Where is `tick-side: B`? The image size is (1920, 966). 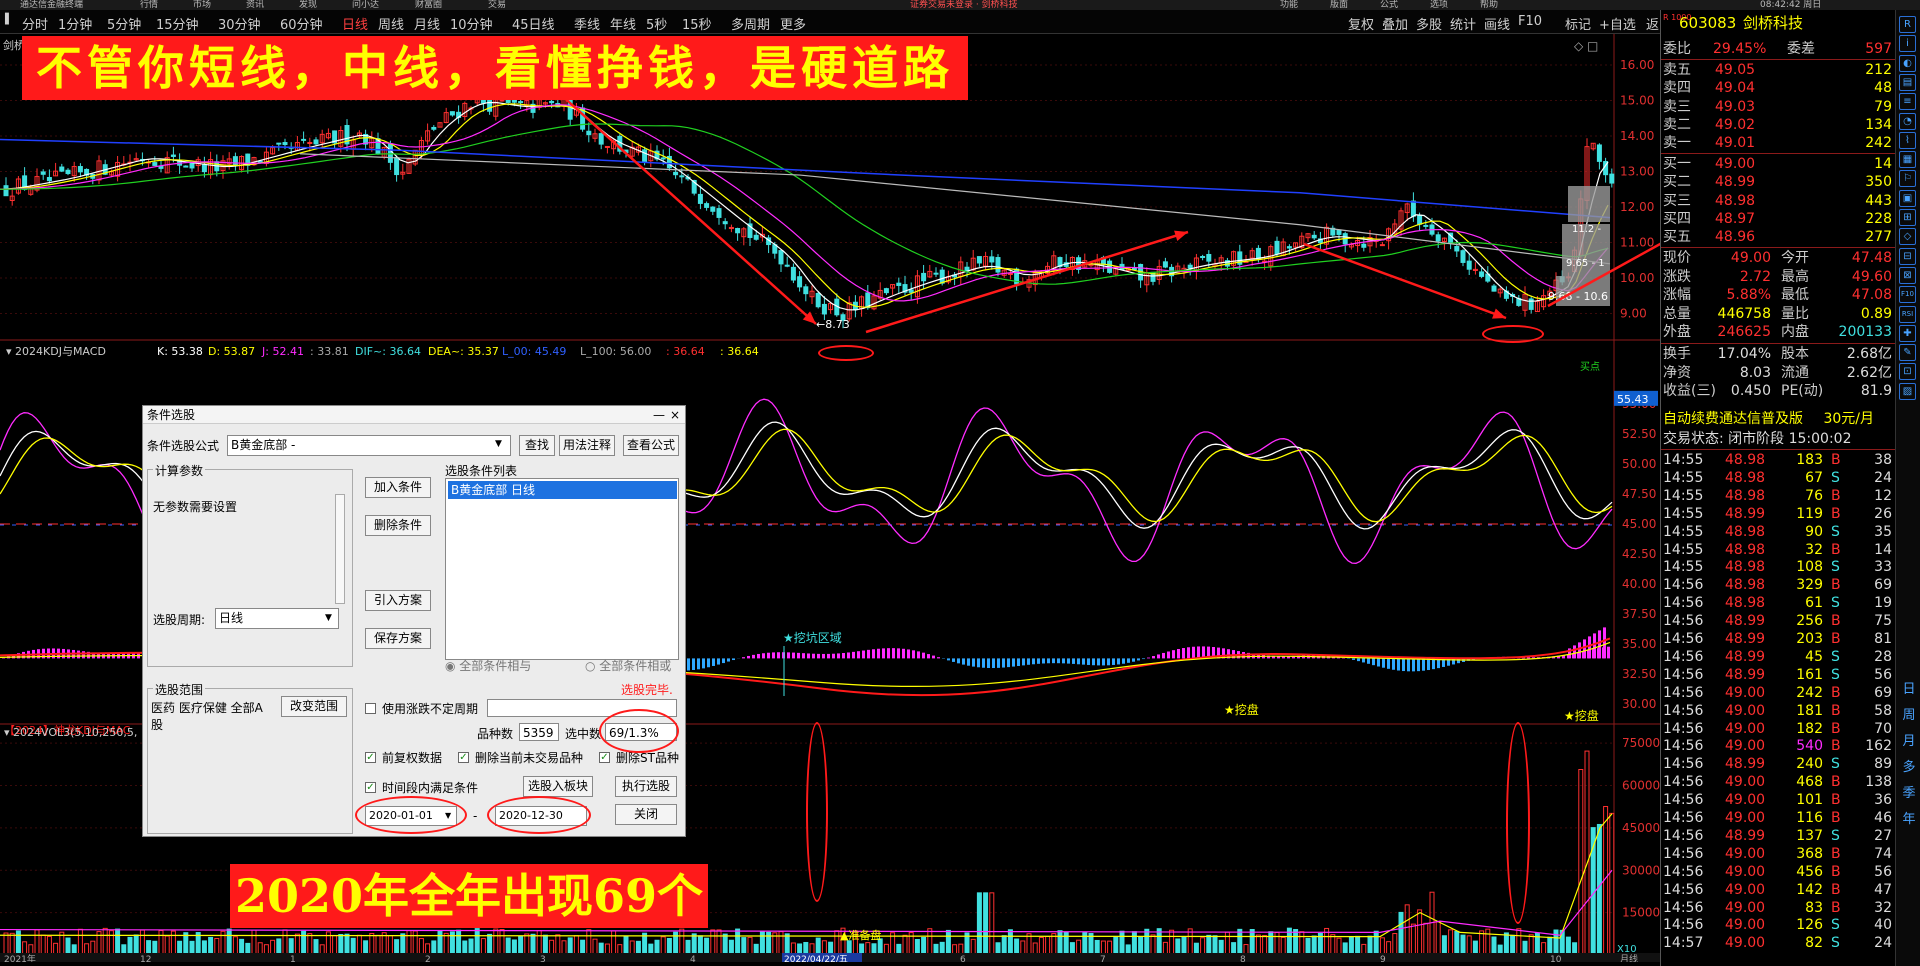
tick-side: B is located at coordinates (1836, 639).